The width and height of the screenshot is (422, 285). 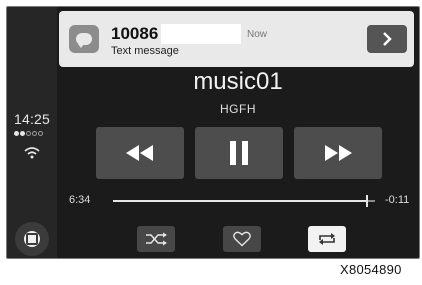 I want to click on favorite-button, so click(x=242, y=239).